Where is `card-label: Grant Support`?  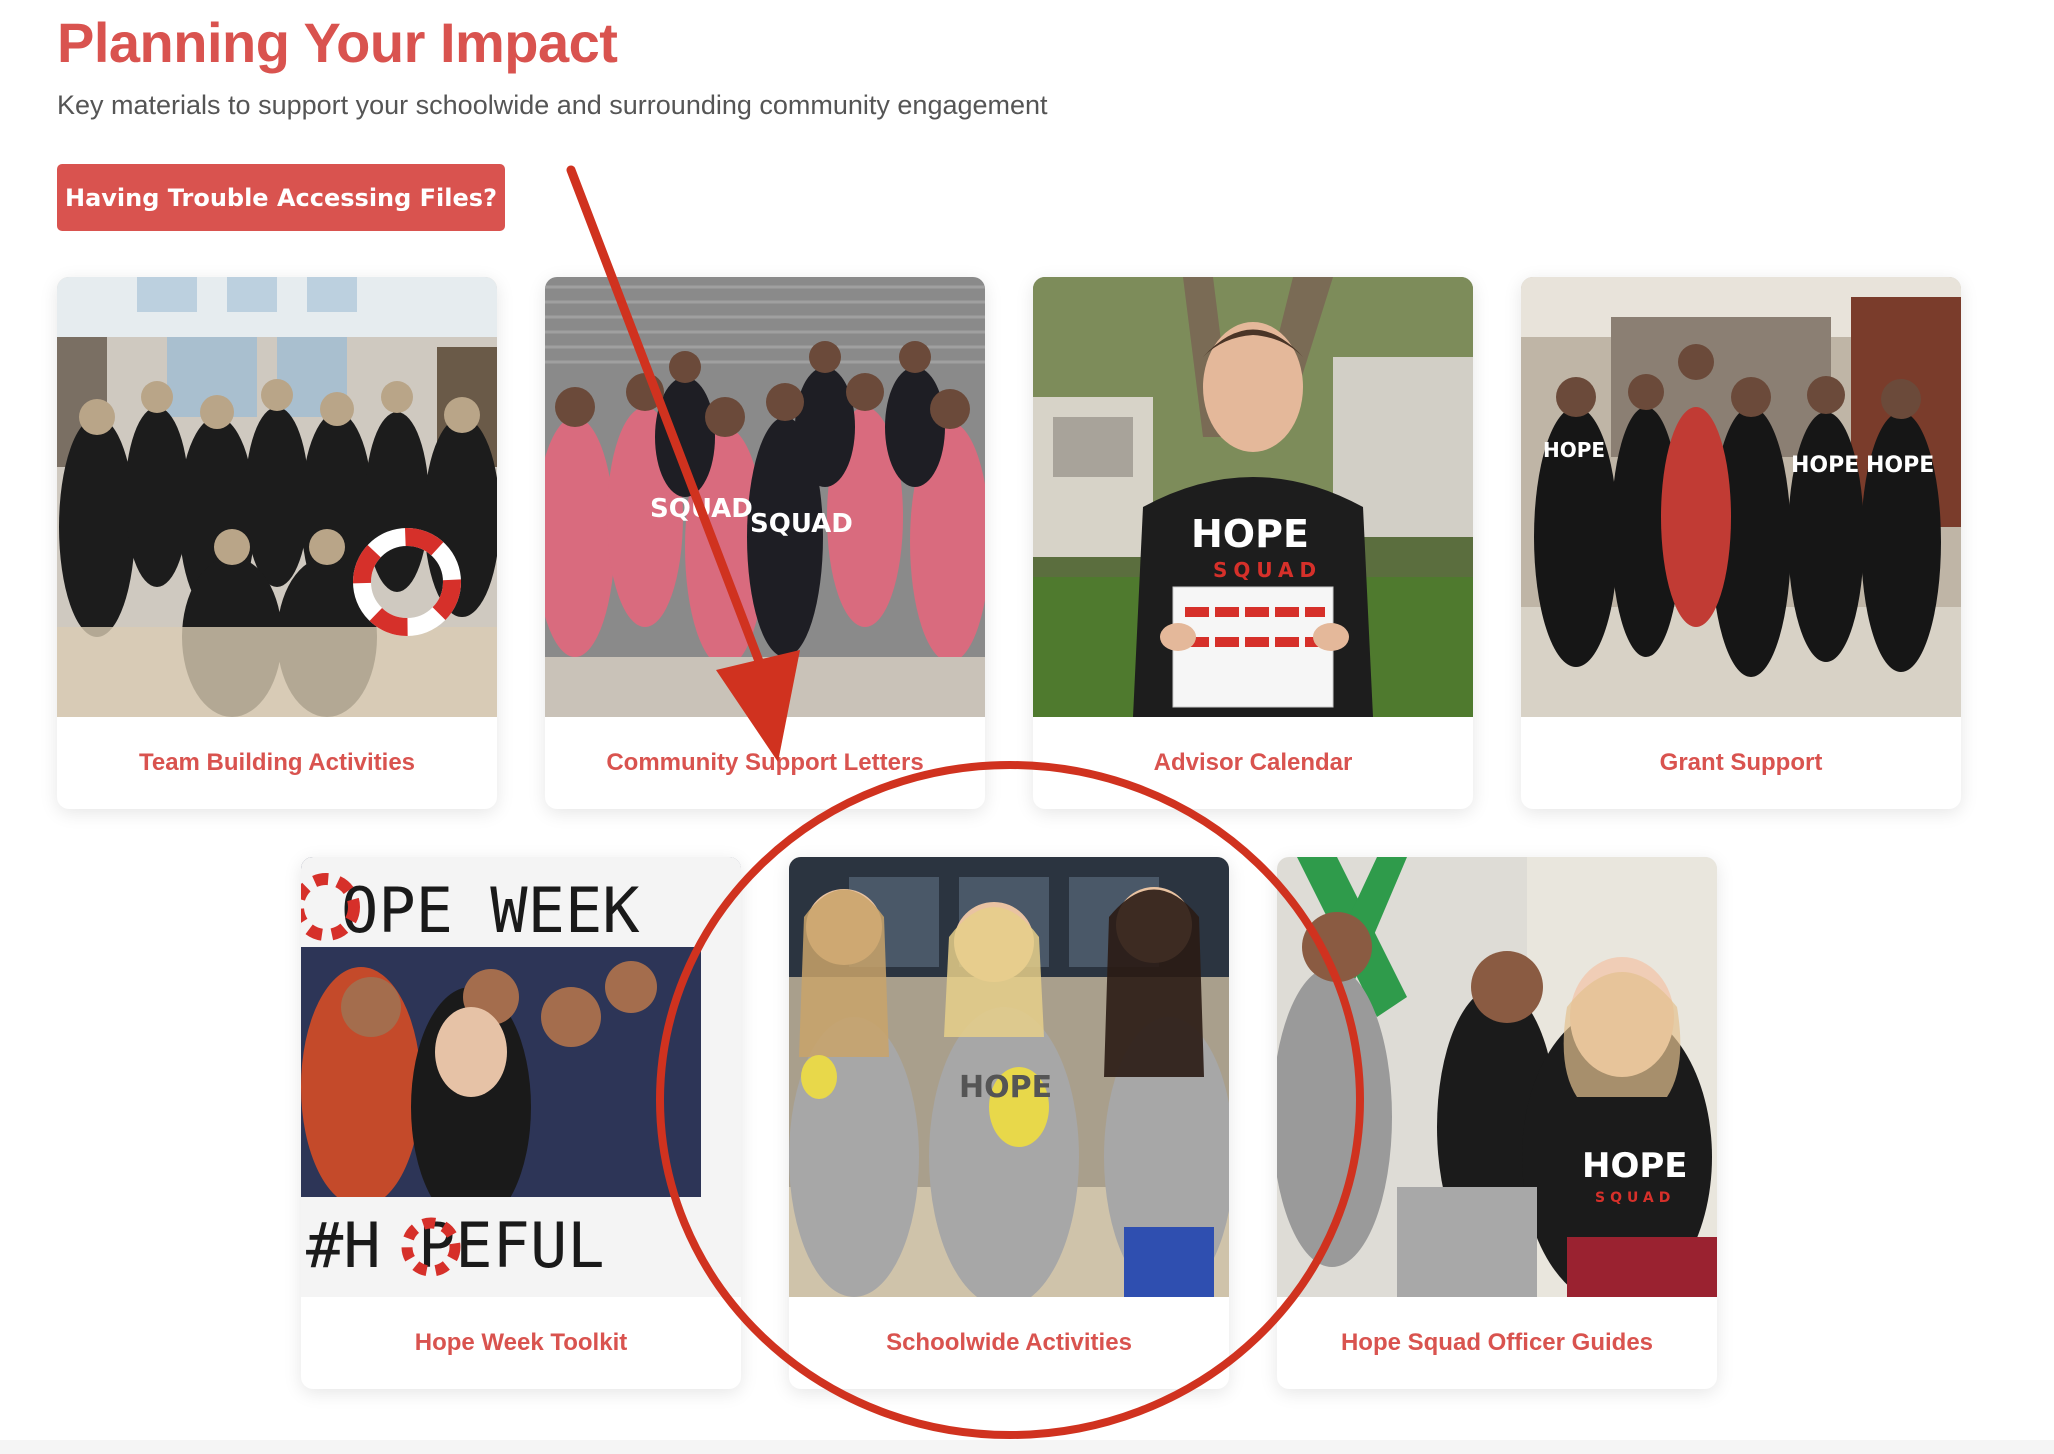
card-label: Grant Support is located at coordinates (1741, 762).